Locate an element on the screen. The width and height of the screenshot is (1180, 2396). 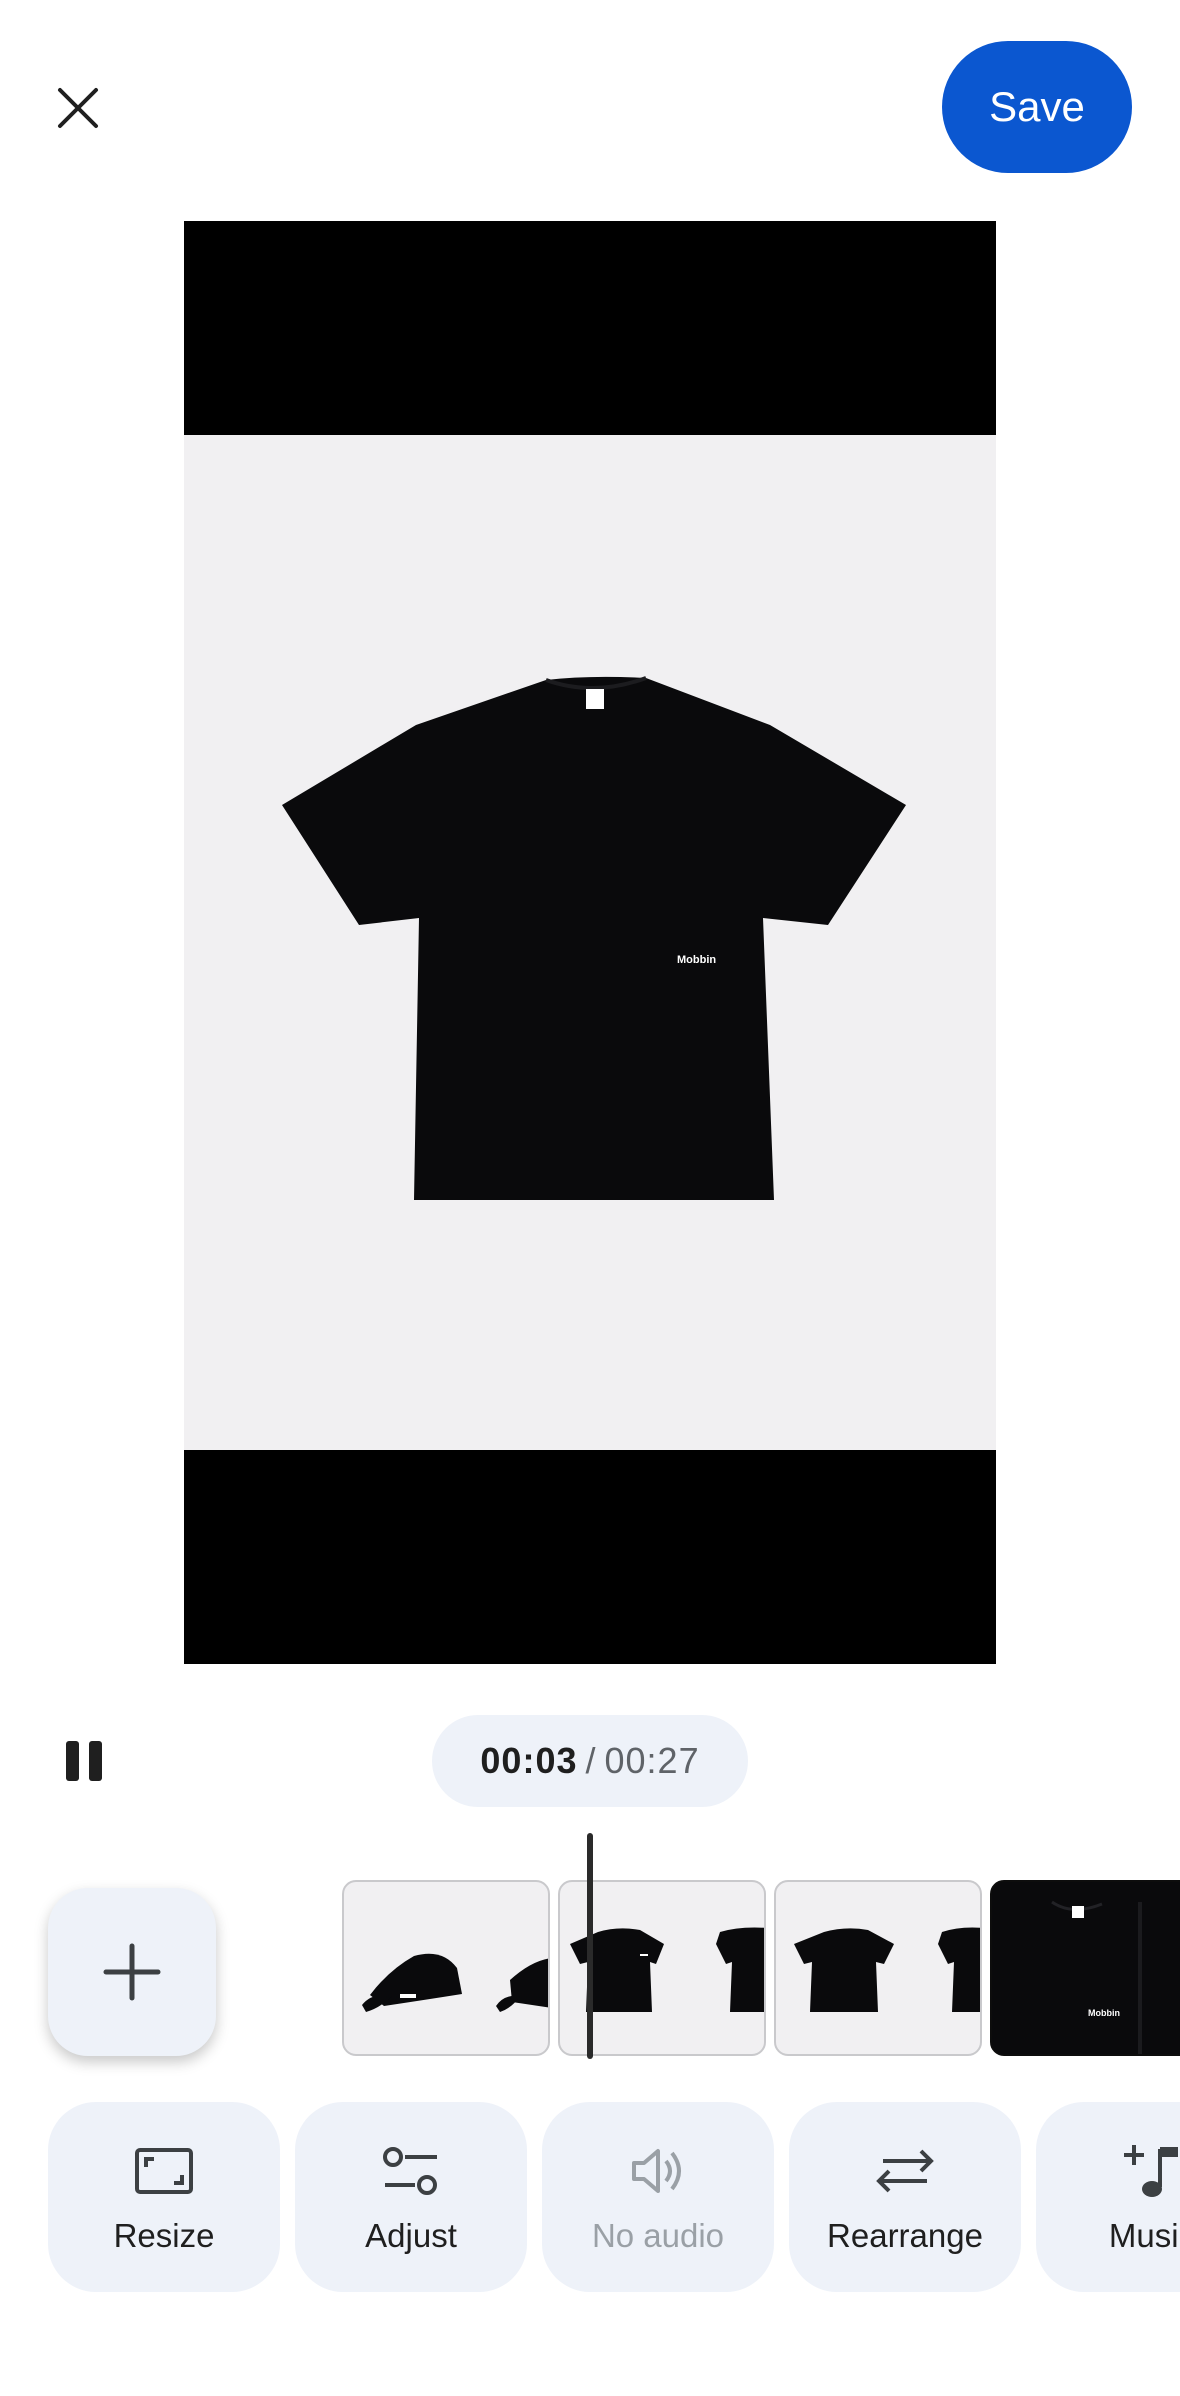
save-button: Save is located at coordinates (1037, 107).